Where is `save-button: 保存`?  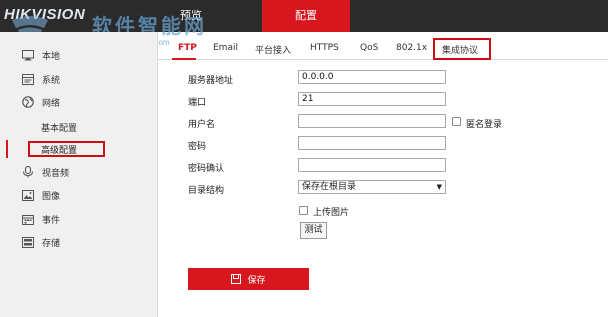 save-button: 保存 is located at coordinates (248, 279).